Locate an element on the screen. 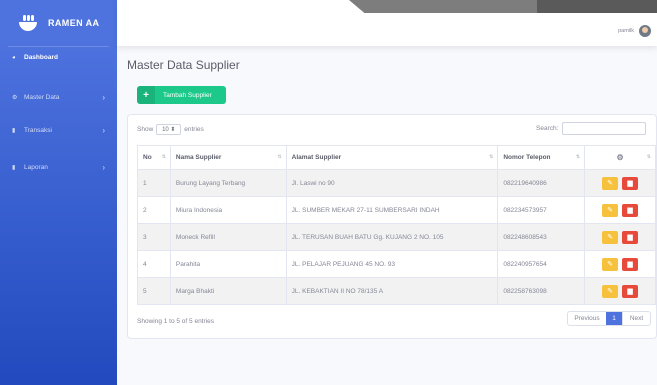 The image size is (657, 385). entries-label: entries is located at coordinates (194, 129).